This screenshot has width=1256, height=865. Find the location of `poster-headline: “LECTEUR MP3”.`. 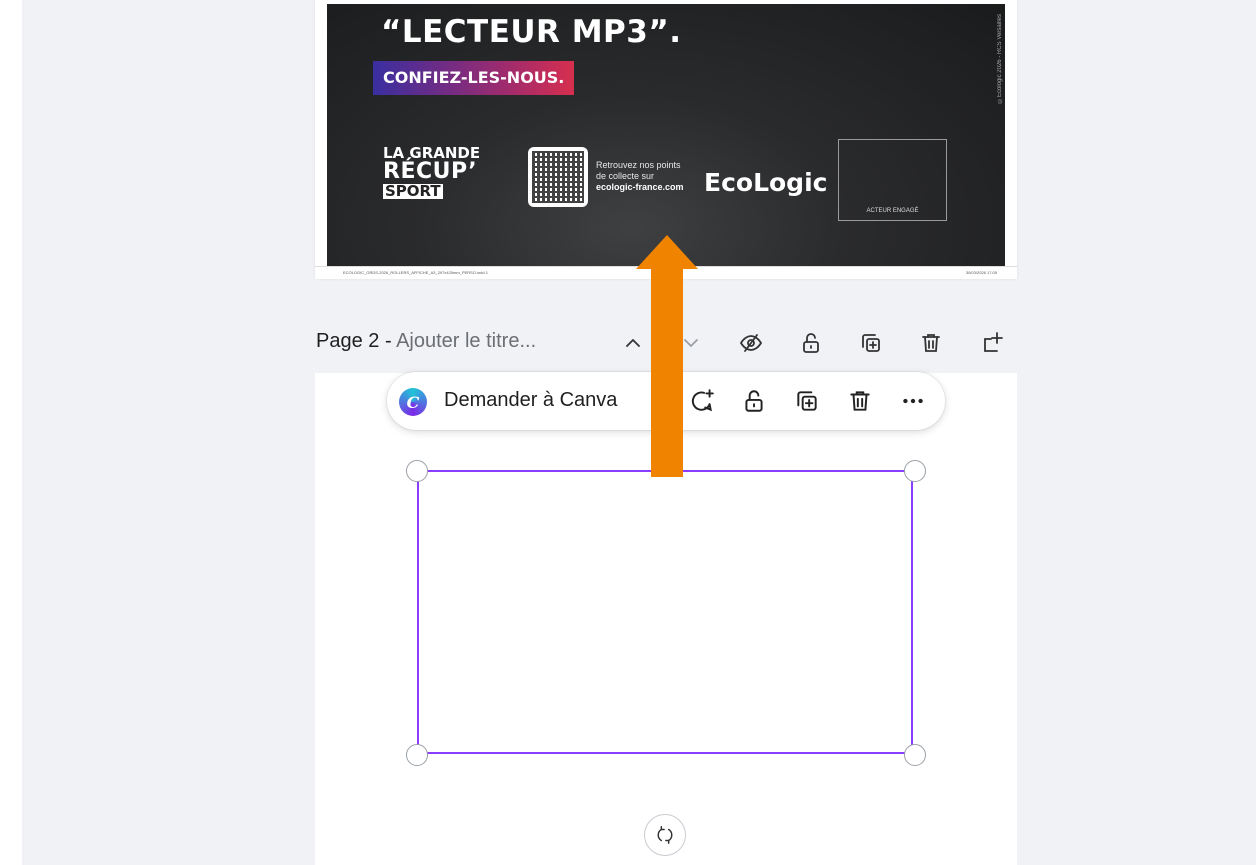

poster-headline: “LECTEUR MP3”. is located at coordinates (531, 32).